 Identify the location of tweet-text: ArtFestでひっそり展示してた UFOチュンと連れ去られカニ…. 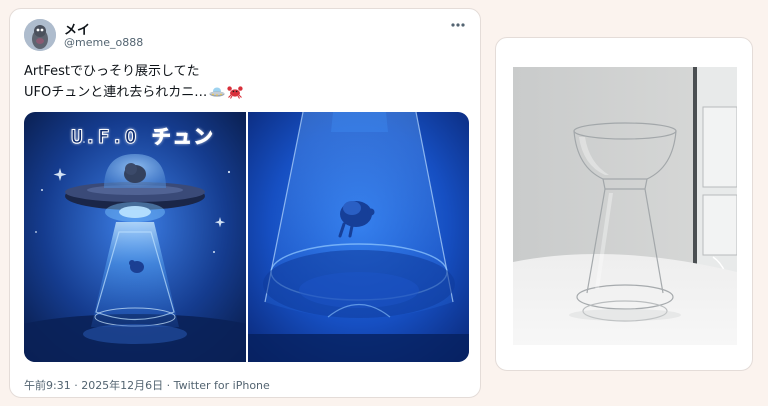
(244, 82).